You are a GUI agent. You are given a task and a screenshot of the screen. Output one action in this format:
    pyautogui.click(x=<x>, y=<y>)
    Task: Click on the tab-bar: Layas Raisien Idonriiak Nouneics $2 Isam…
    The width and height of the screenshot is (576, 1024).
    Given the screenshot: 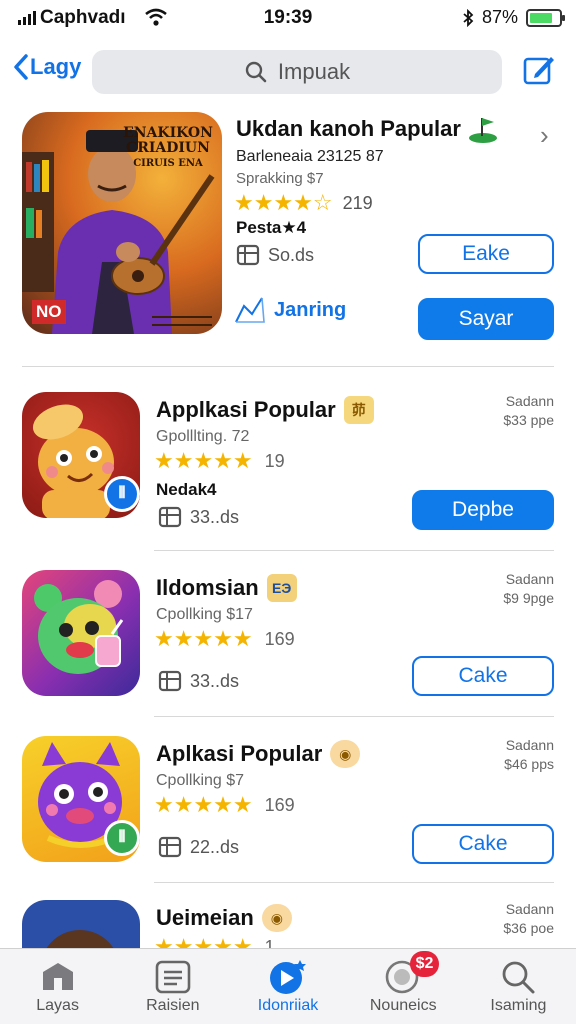 What is the action you would take?
    pyautogui.click(x=288, y=986)
    